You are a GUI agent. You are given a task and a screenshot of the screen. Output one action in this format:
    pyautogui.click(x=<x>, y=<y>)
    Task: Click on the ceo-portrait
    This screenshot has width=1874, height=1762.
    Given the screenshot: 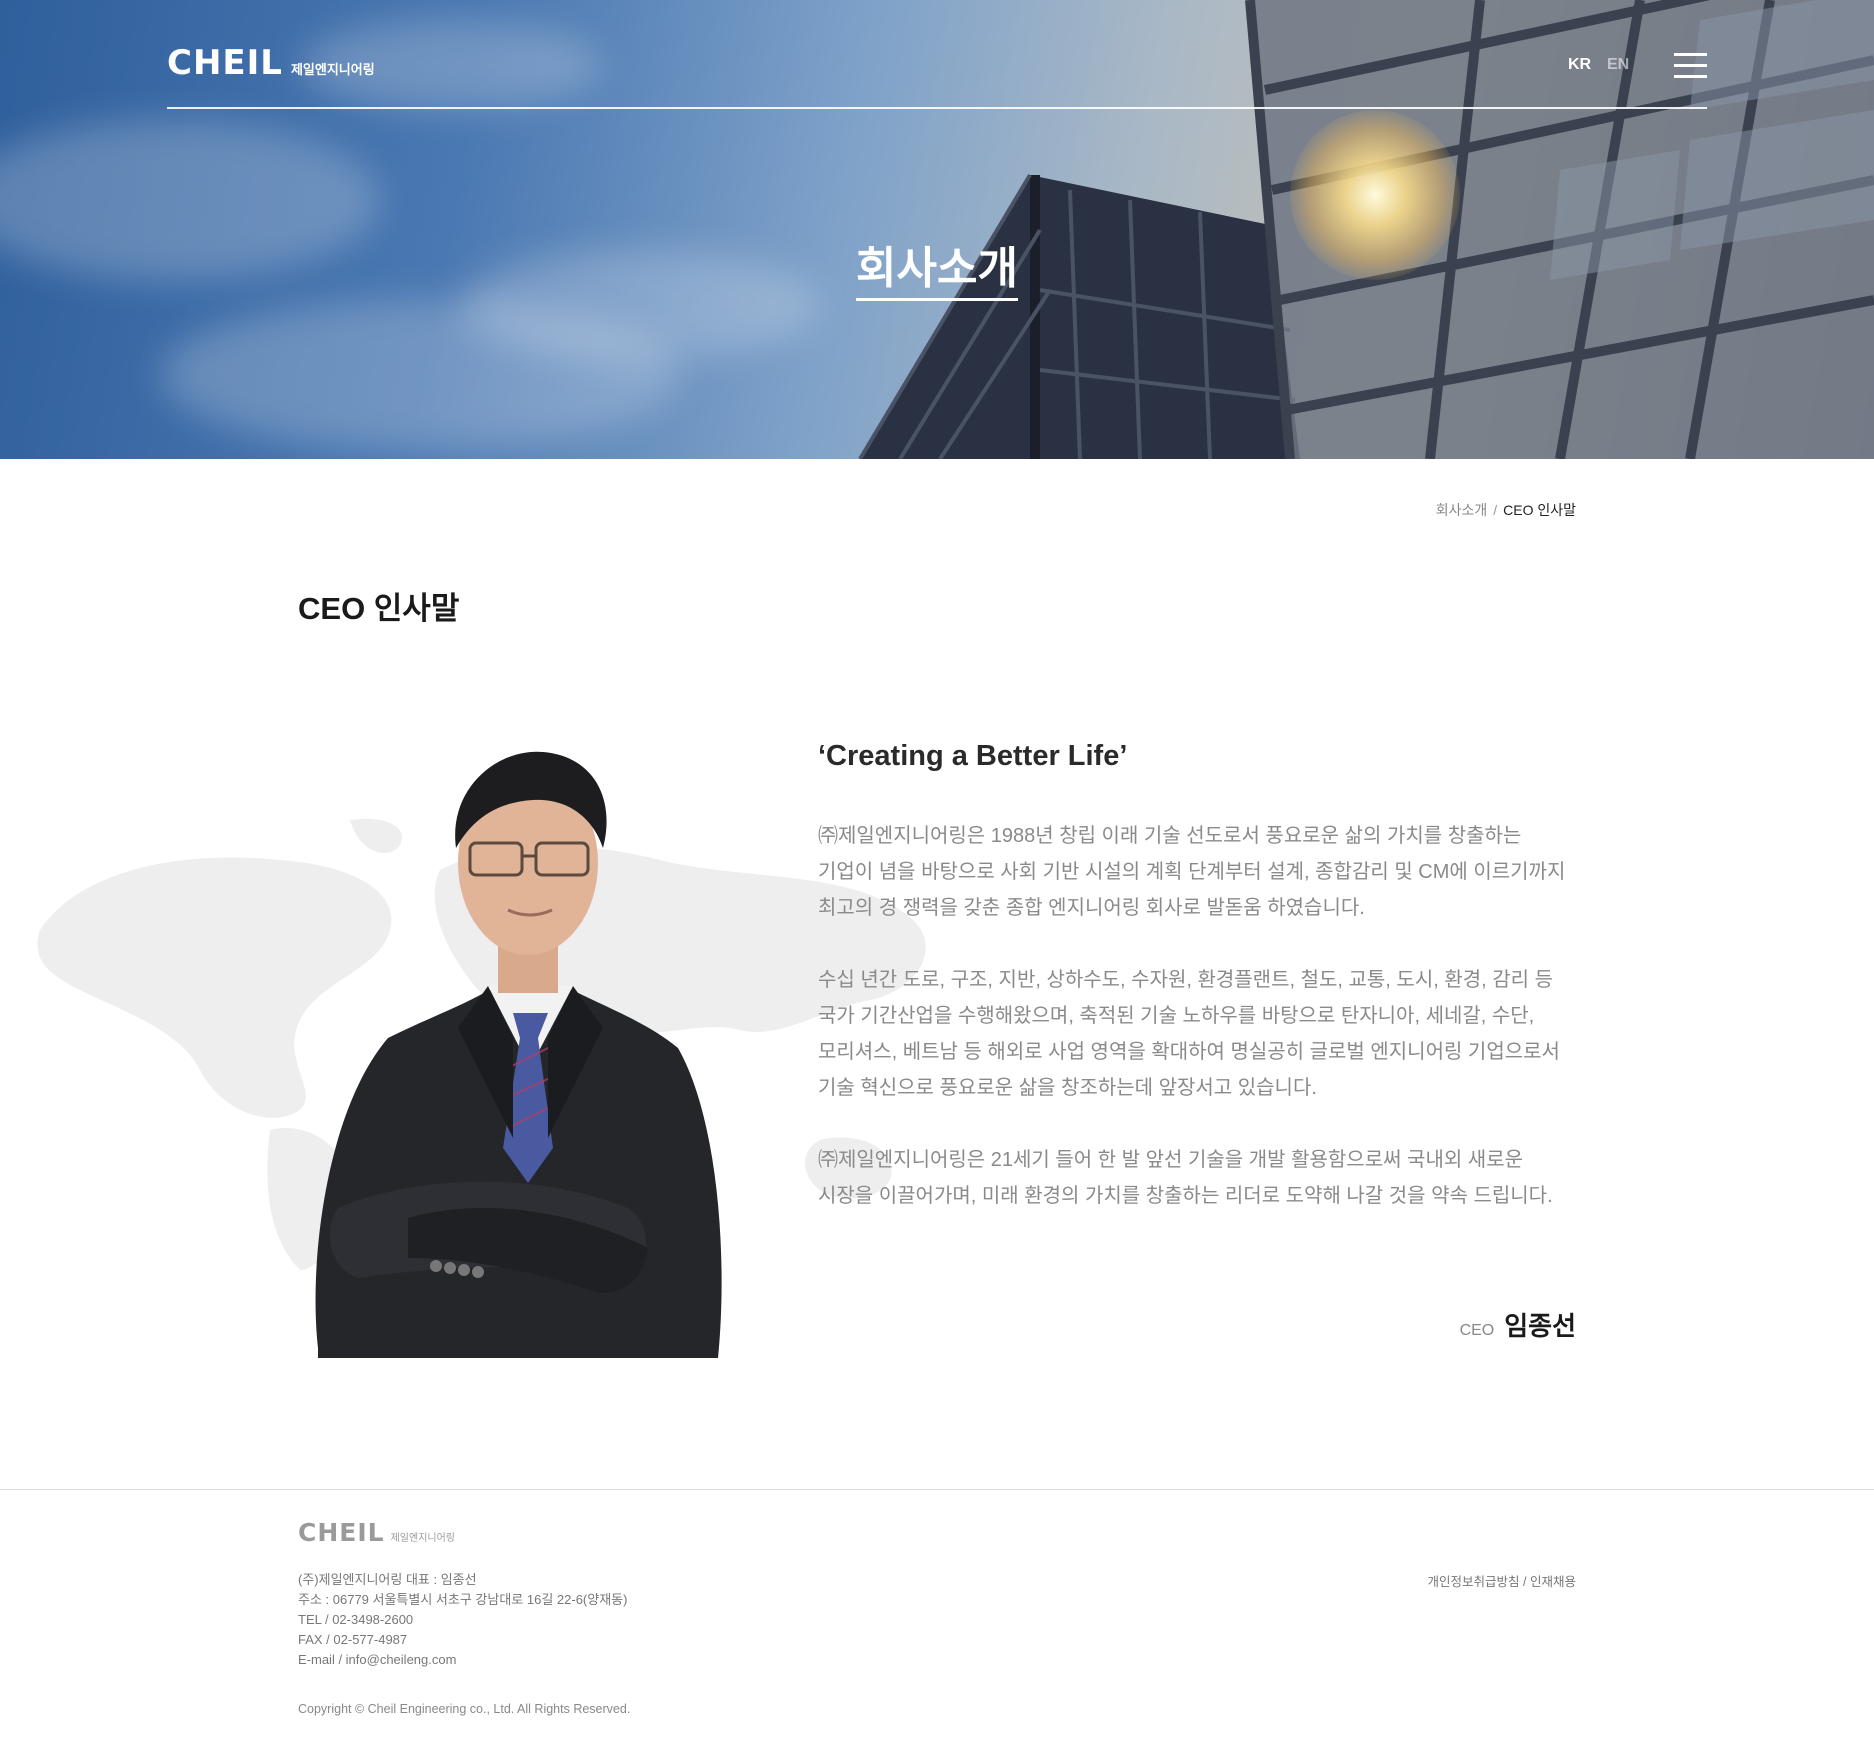 What is the action you would take?
    pyautogui.click(x=518, y=1054)
    